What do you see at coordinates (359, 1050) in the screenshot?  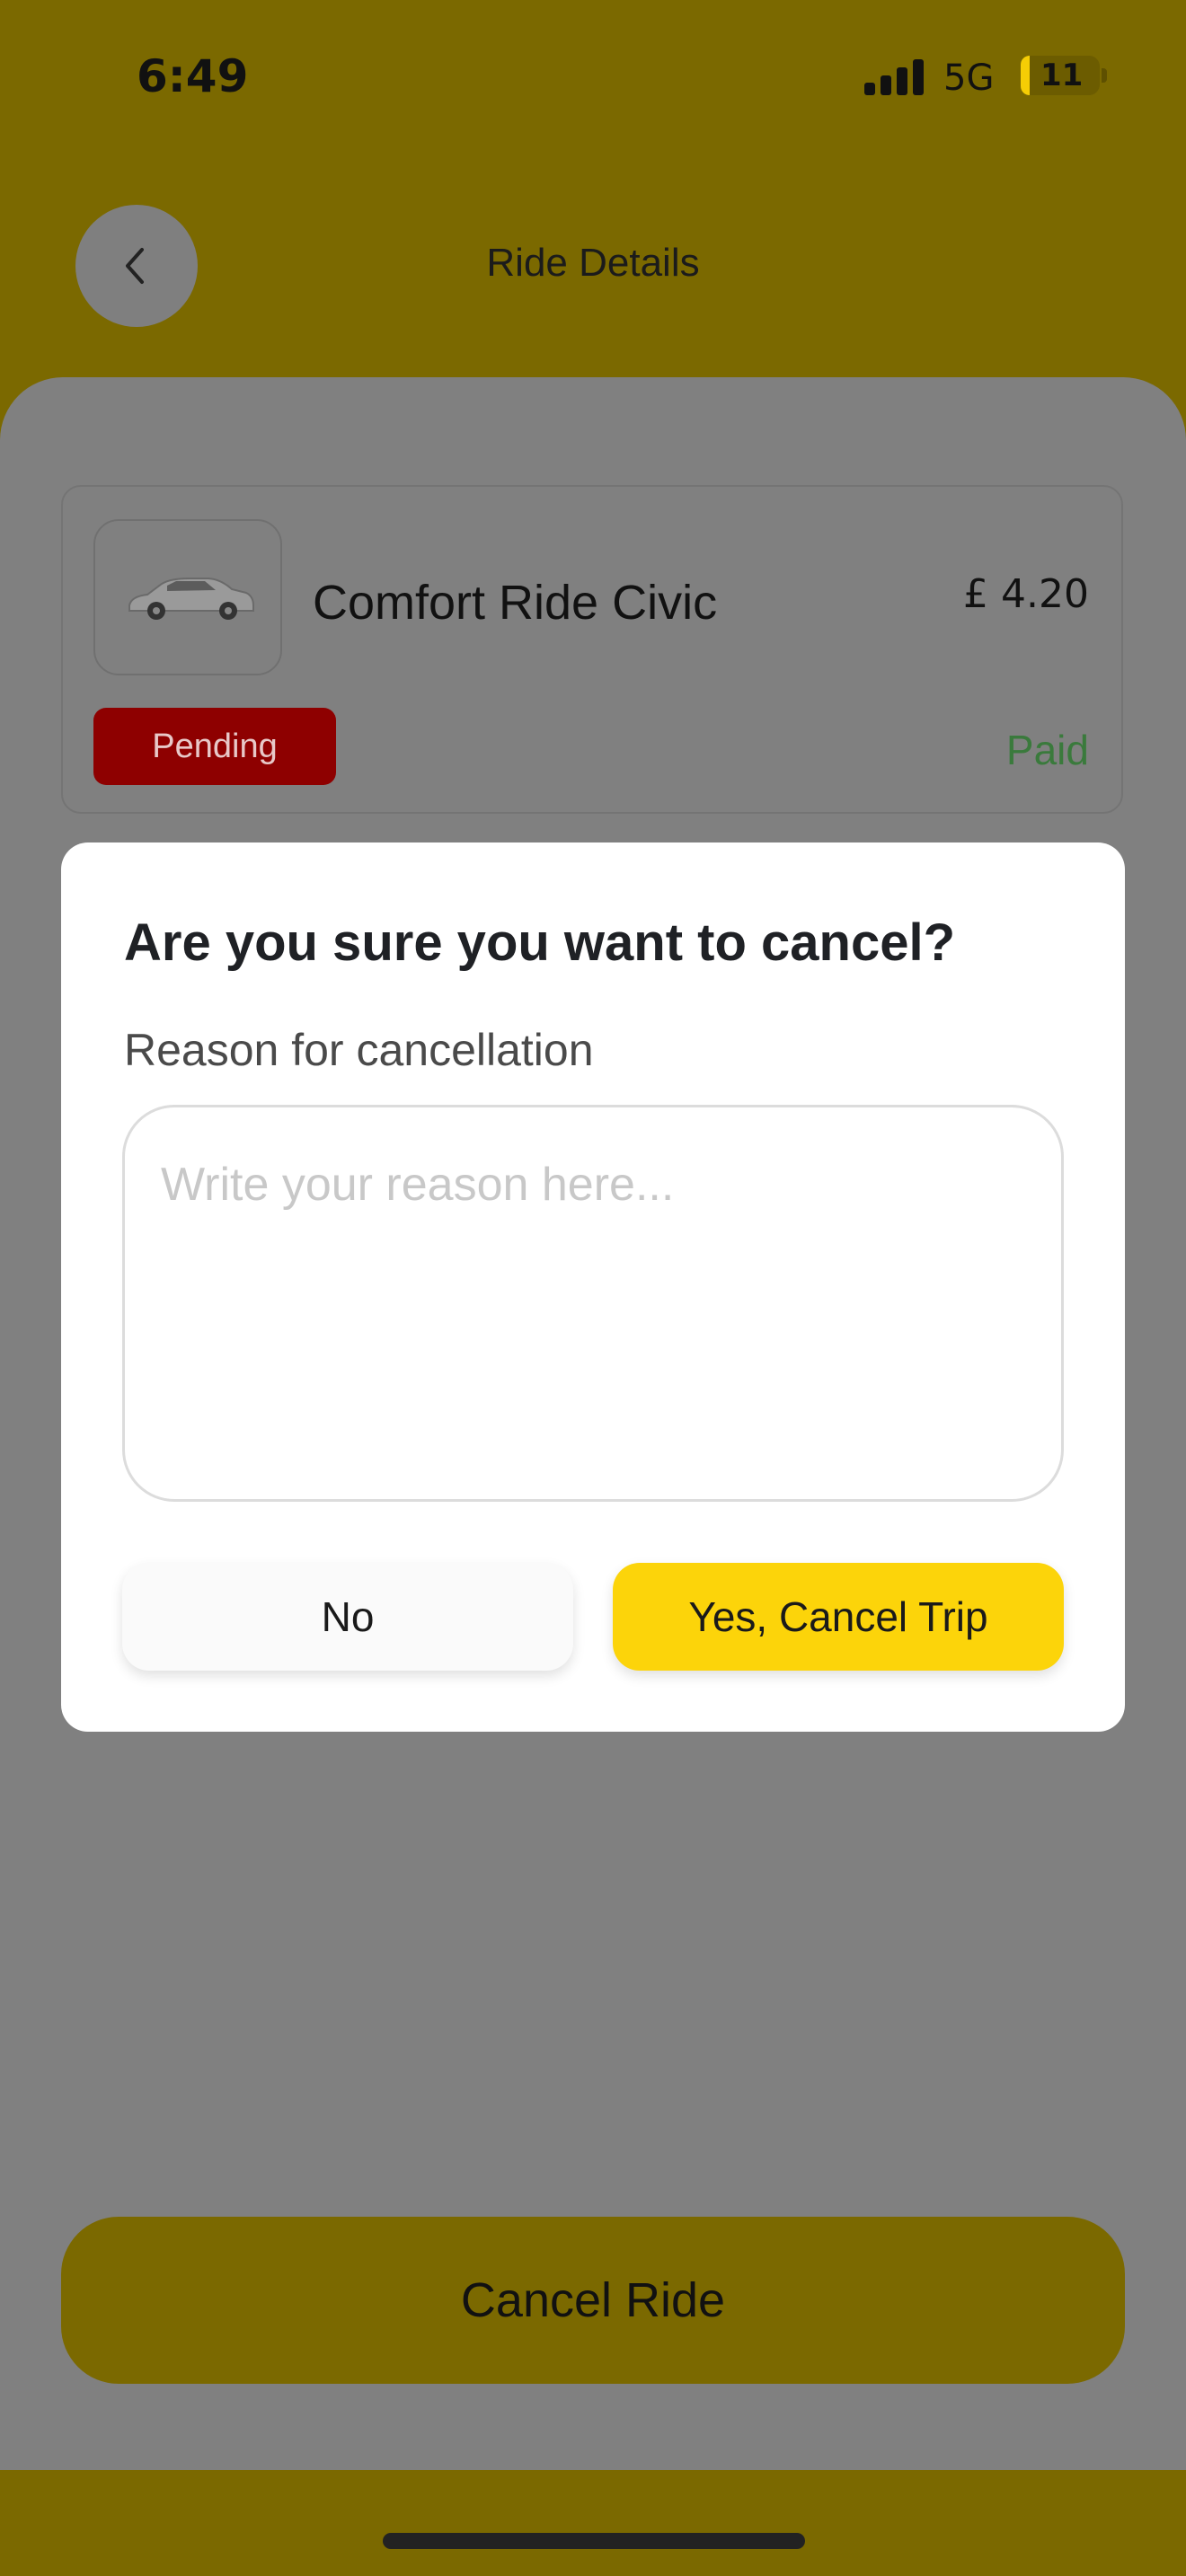 I see `reason-label: Reason for cancellation` at bounding box center [359, 1050].